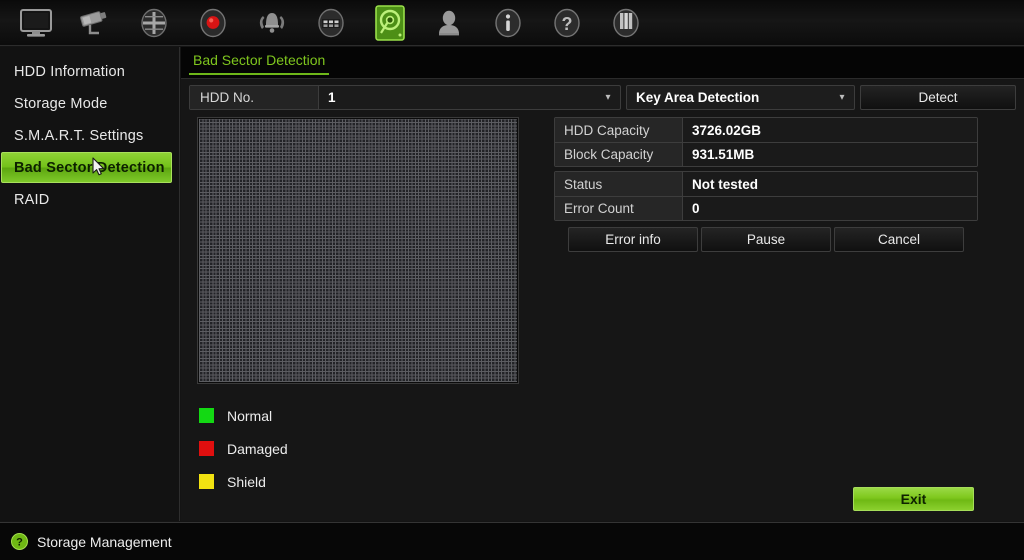 This screenshot has width=1024, height=560. What do you see at coordinates (89, 199) in the screenshot?
I see `sidebar-item-raid: RAID` at bounding box center [89, 199].